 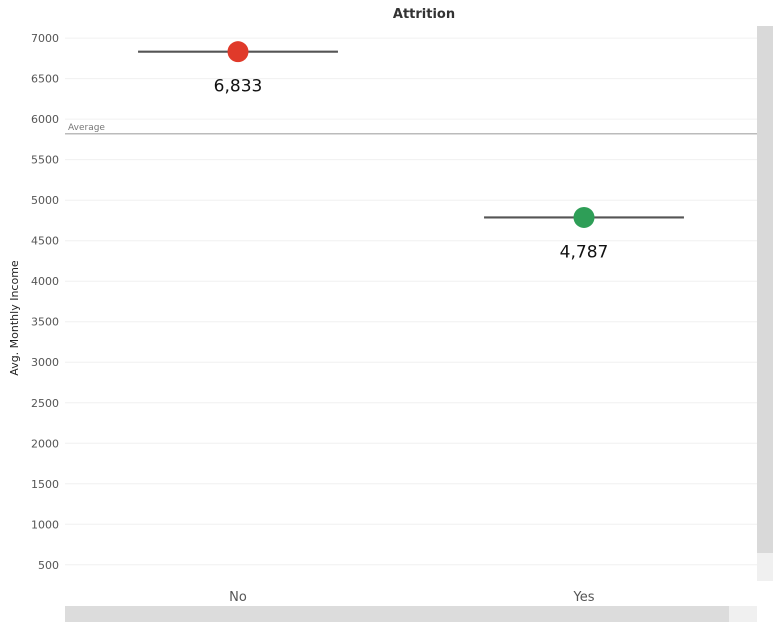 What do you see at coordinates (45, 484) in the screenshot?
I see `y-tick-label: 1500` at bounding box center [45, 484].